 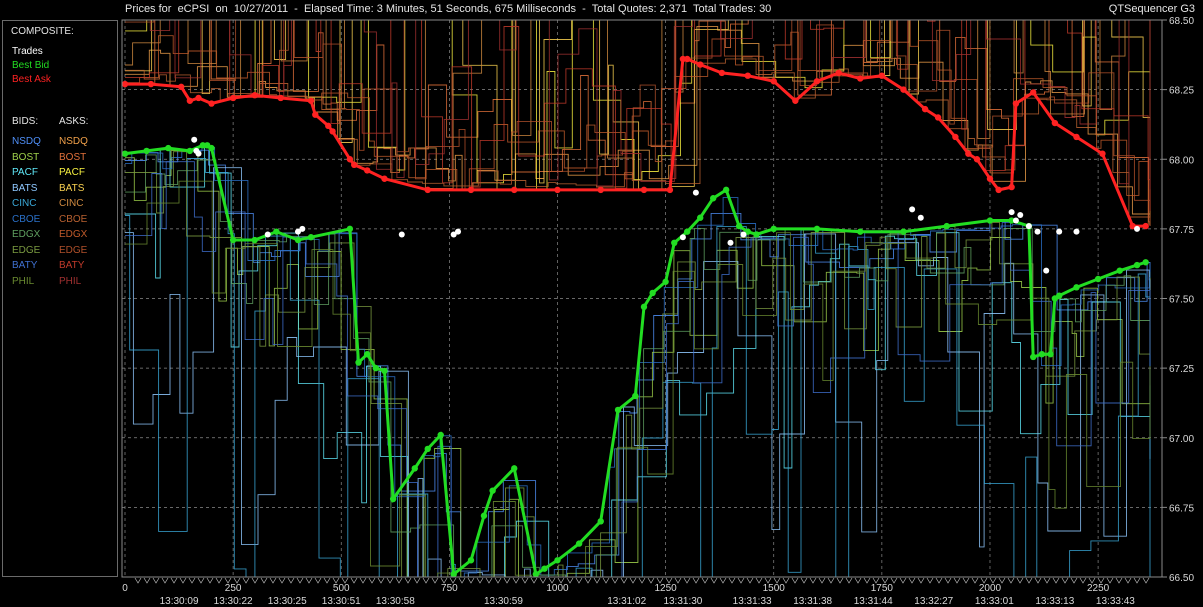 What do you see at coordinates (1115, 601) in the screenshot?
I see `time-label: 13:33:43` at bounding box center [1115, 601].